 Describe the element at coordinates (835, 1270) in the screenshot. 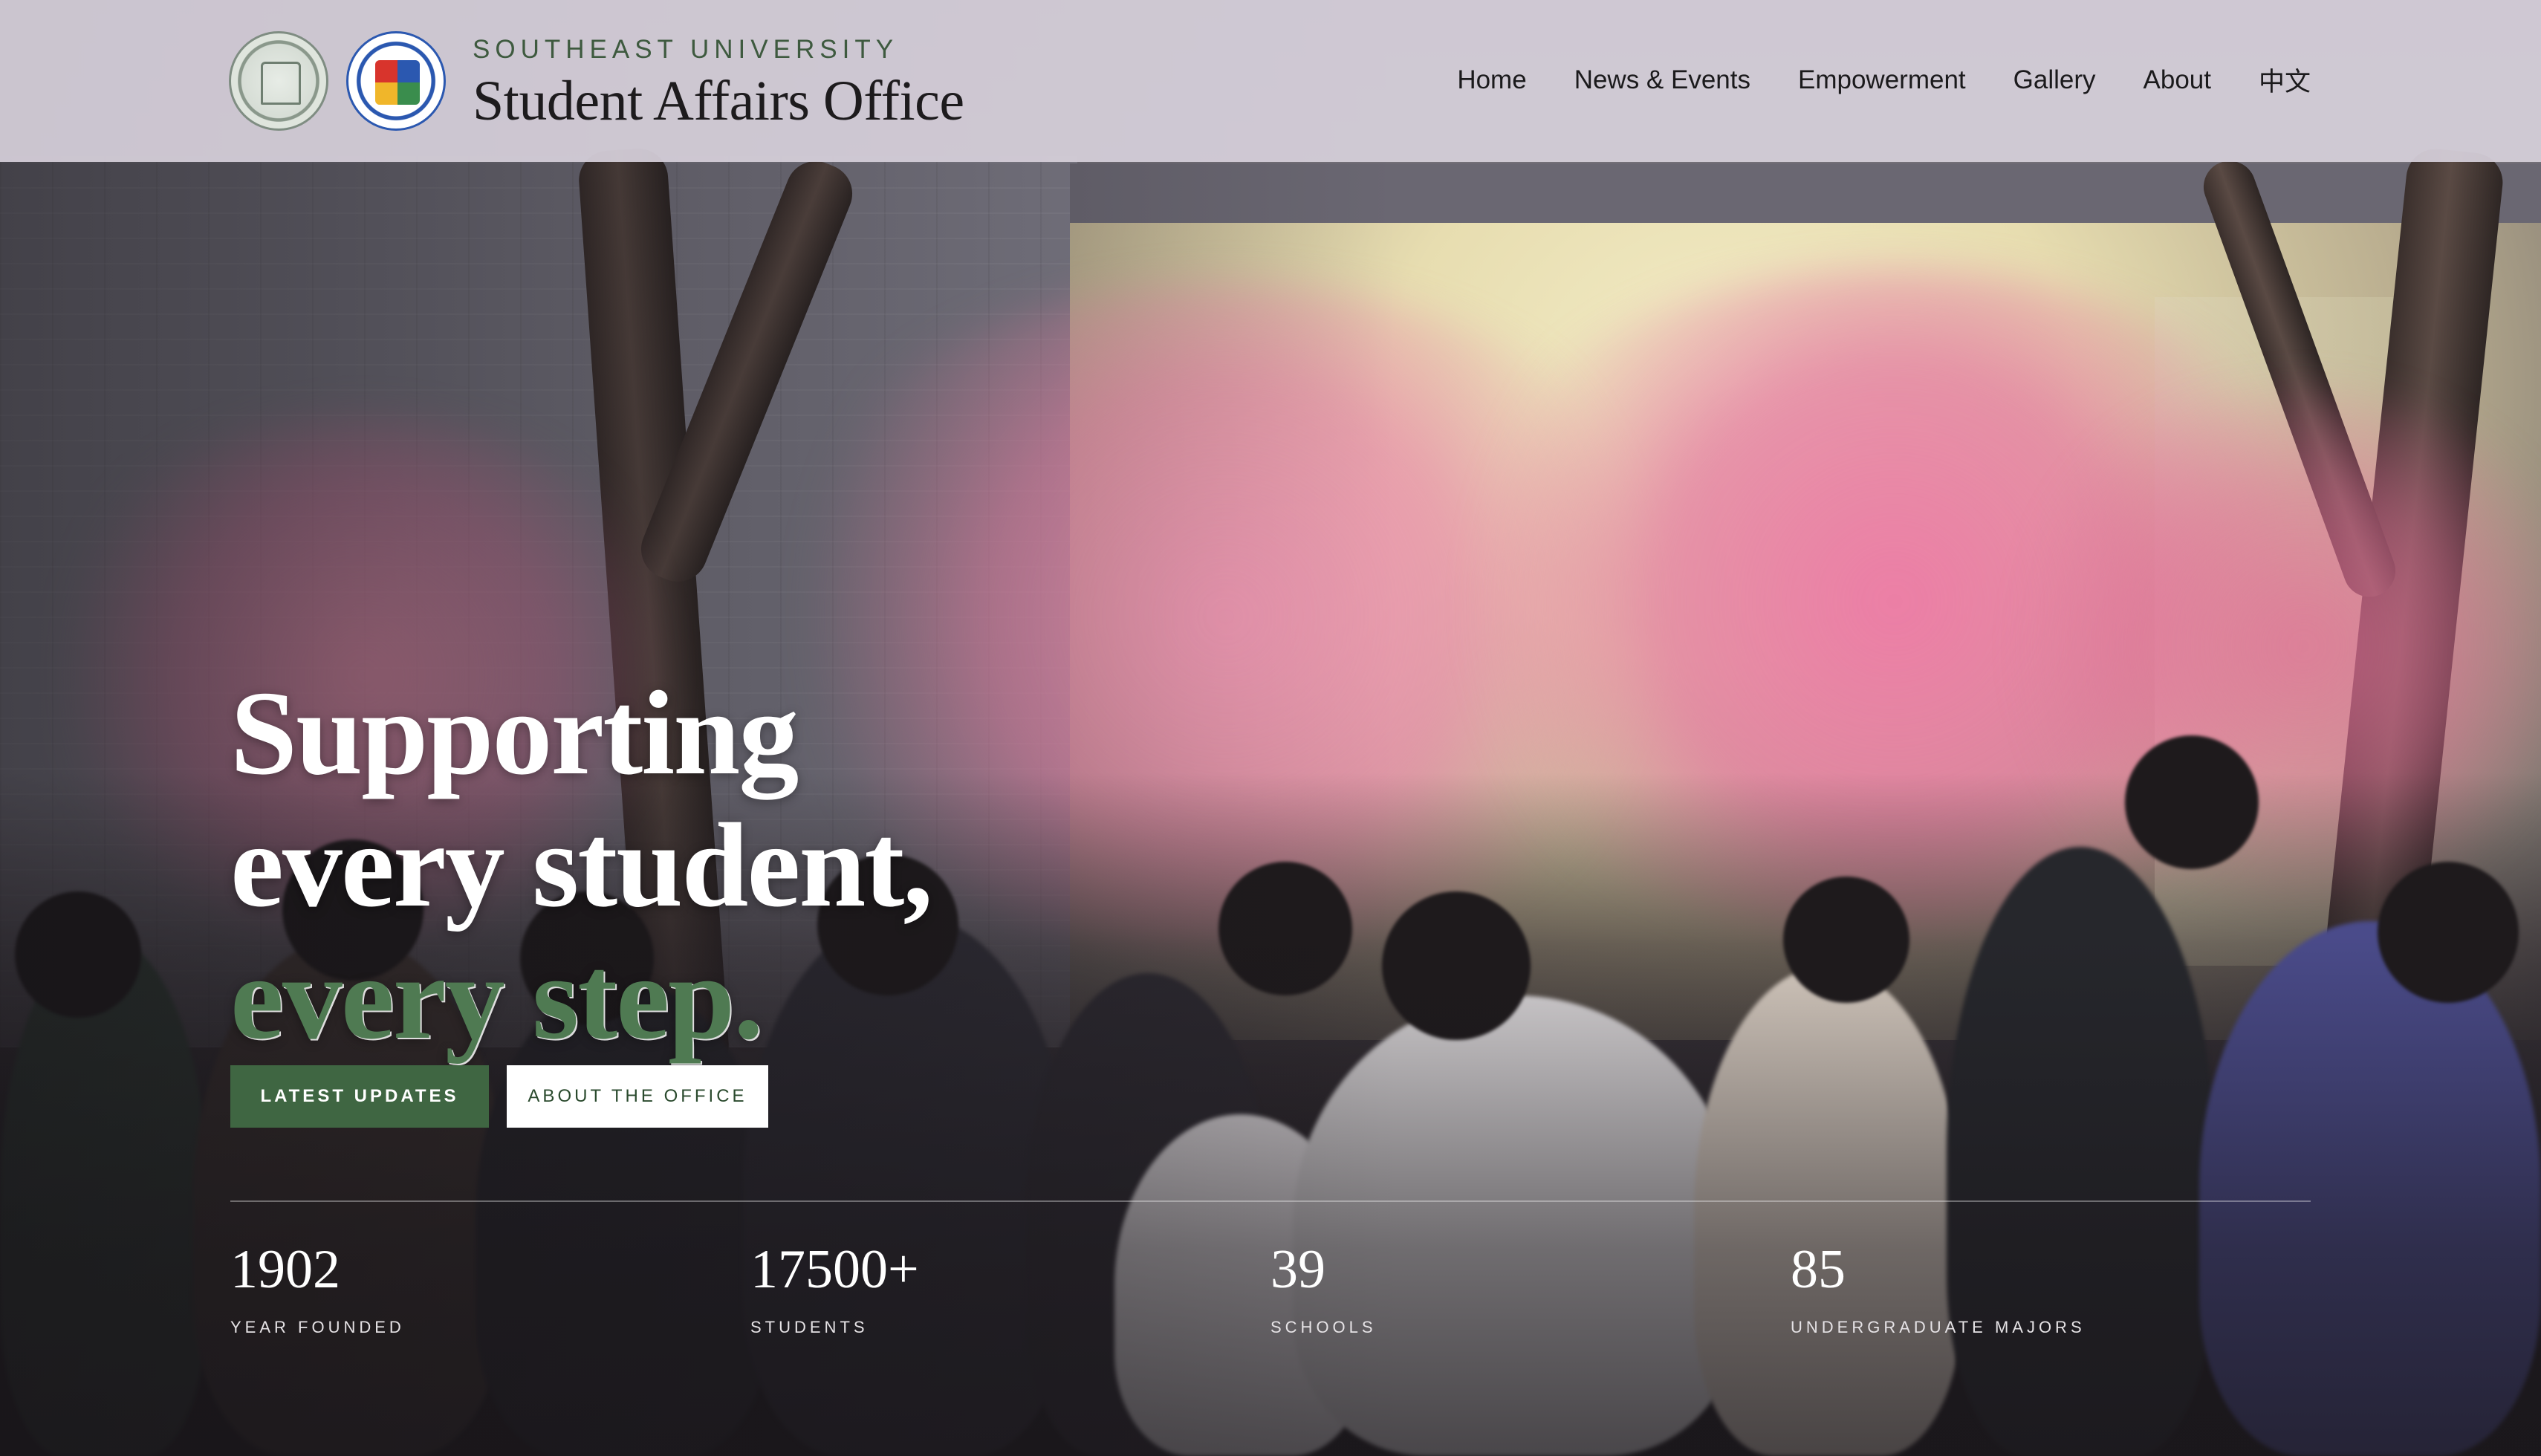

I see `stat-value: 17500+` at that location.